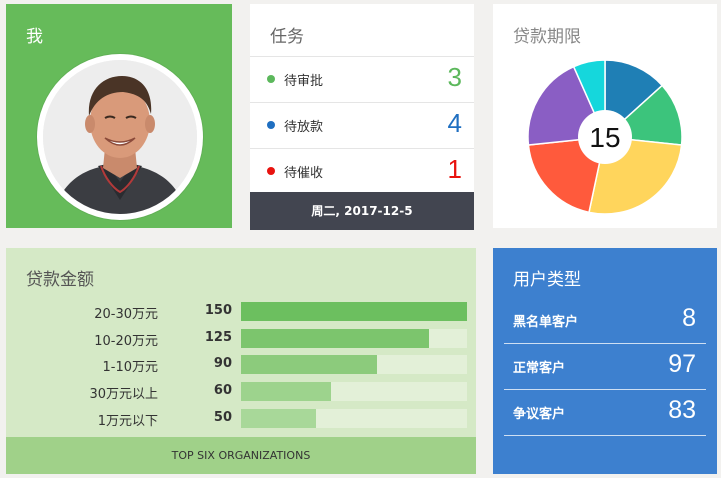  What do you see at coordinates (605, 320) in the screenshot?
I see `user-type-blacklist: 黑名单客户 8` at bounding box center [605, 320].